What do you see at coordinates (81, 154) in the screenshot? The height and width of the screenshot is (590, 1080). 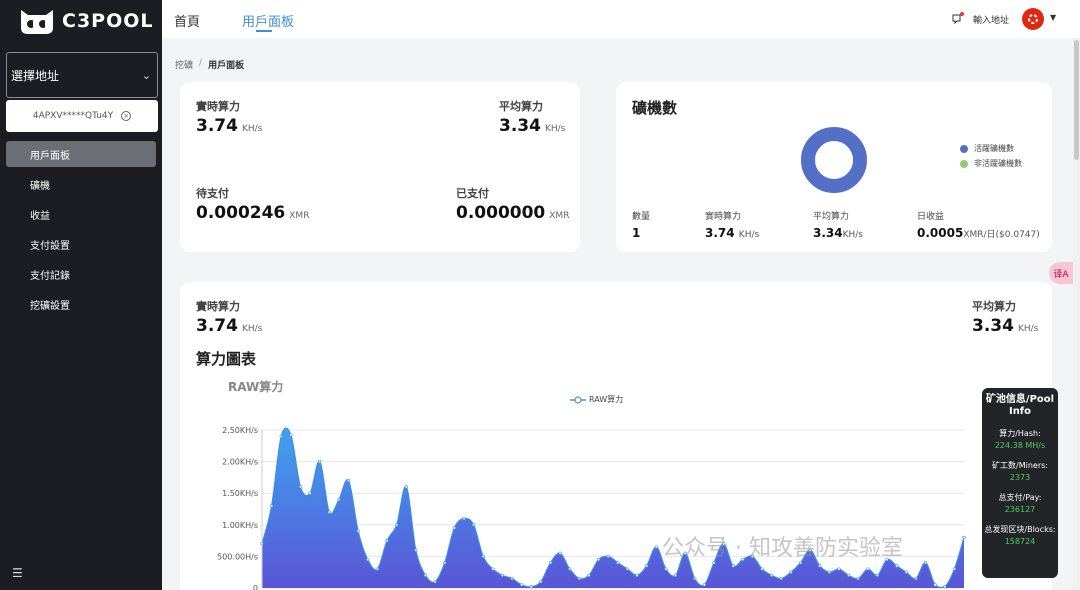 I see `sidebar-item-dashboard: 用戶面板` at bounding box center [81, 154].